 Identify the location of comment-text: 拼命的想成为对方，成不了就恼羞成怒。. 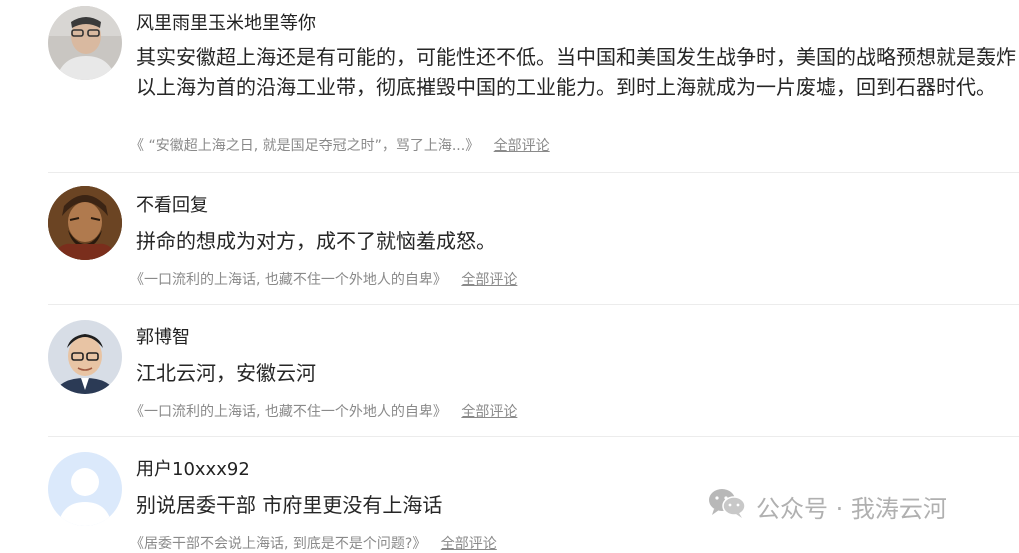
(316, 241).